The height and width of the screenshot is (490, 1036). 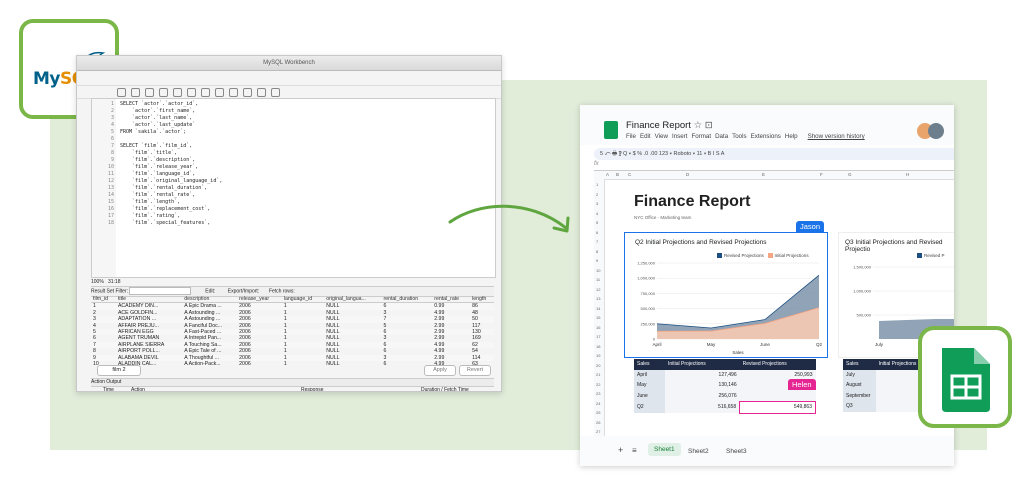 What do you see at coordinates (859, 395) in the screenshot?
I see `table-cell: September` at bounding box center [859, 395].